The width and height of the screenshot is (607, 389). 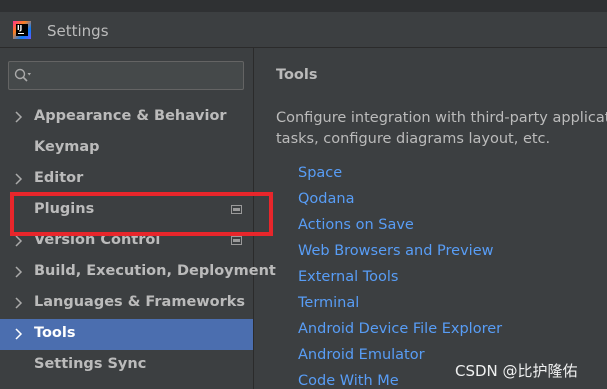 What do you see at coordinates (59, 178) in the screenshot?
I see `sidebar-item-label: Editor` at bounding box center [59, 178].